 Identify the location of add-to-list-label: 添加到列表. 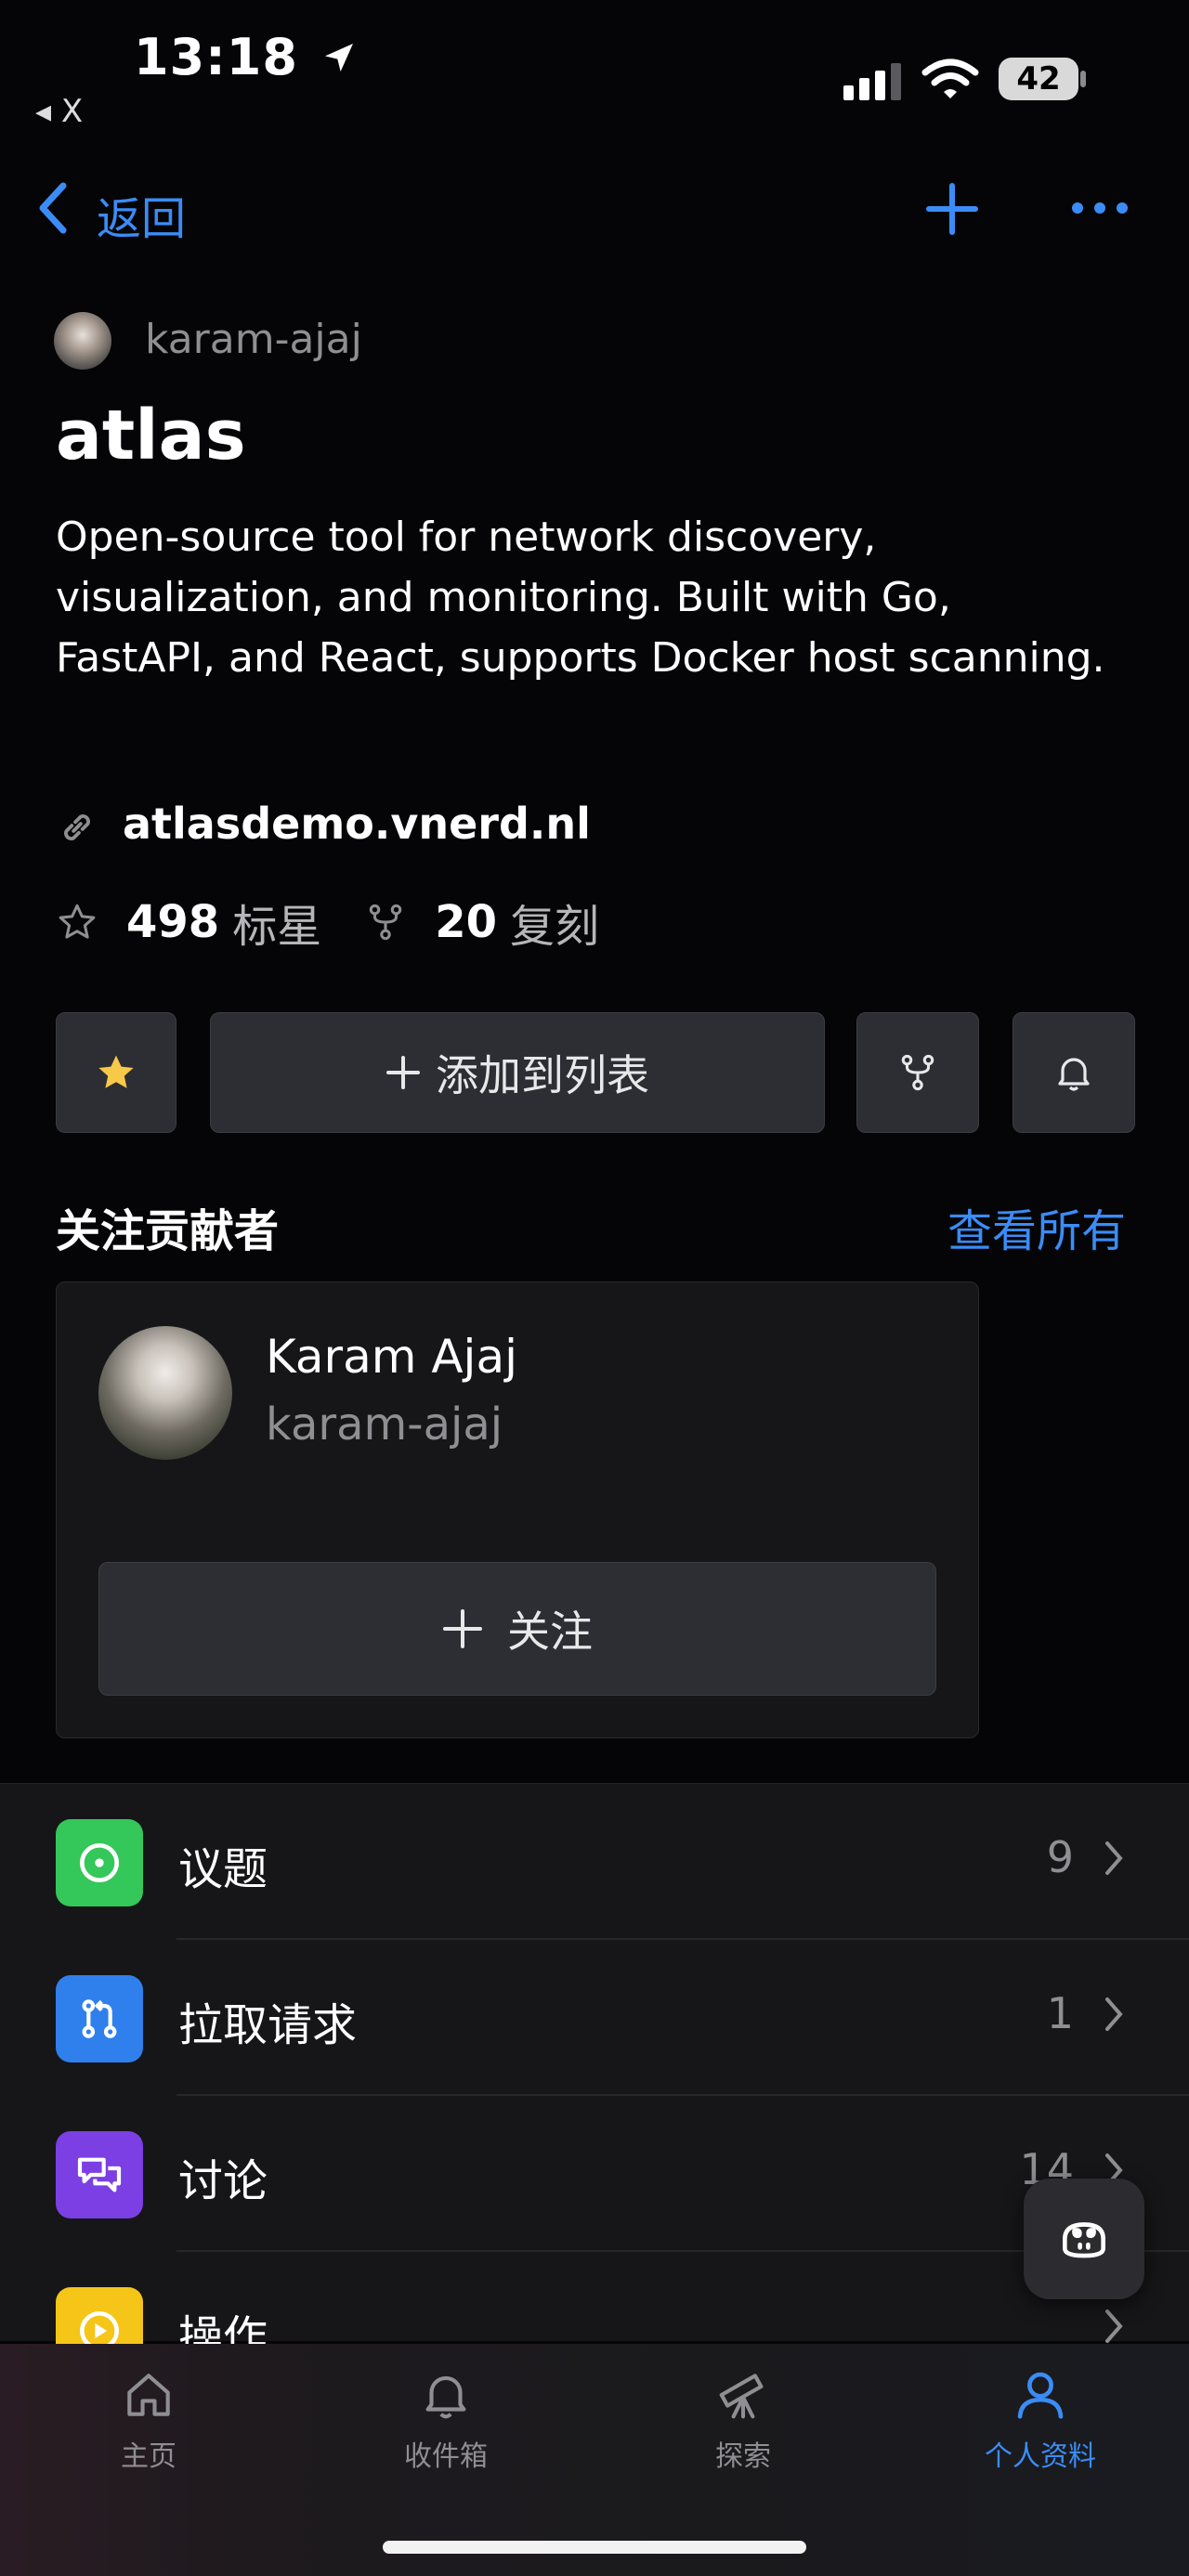
(543, 1075).